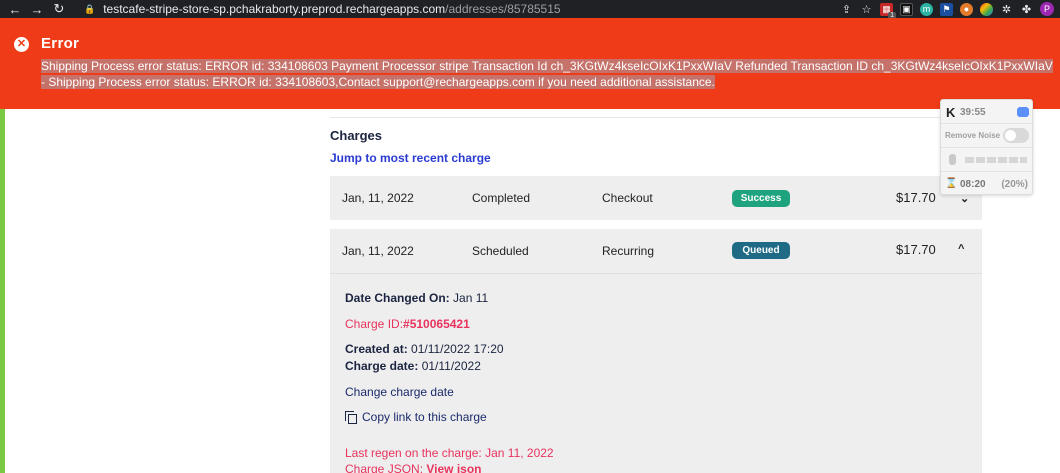 The width and height of the screenshot is (1060, 473). Describe the element at coordinates (436, 324) in the screenshot. I see `charge-id-value: #510065421` at that location.